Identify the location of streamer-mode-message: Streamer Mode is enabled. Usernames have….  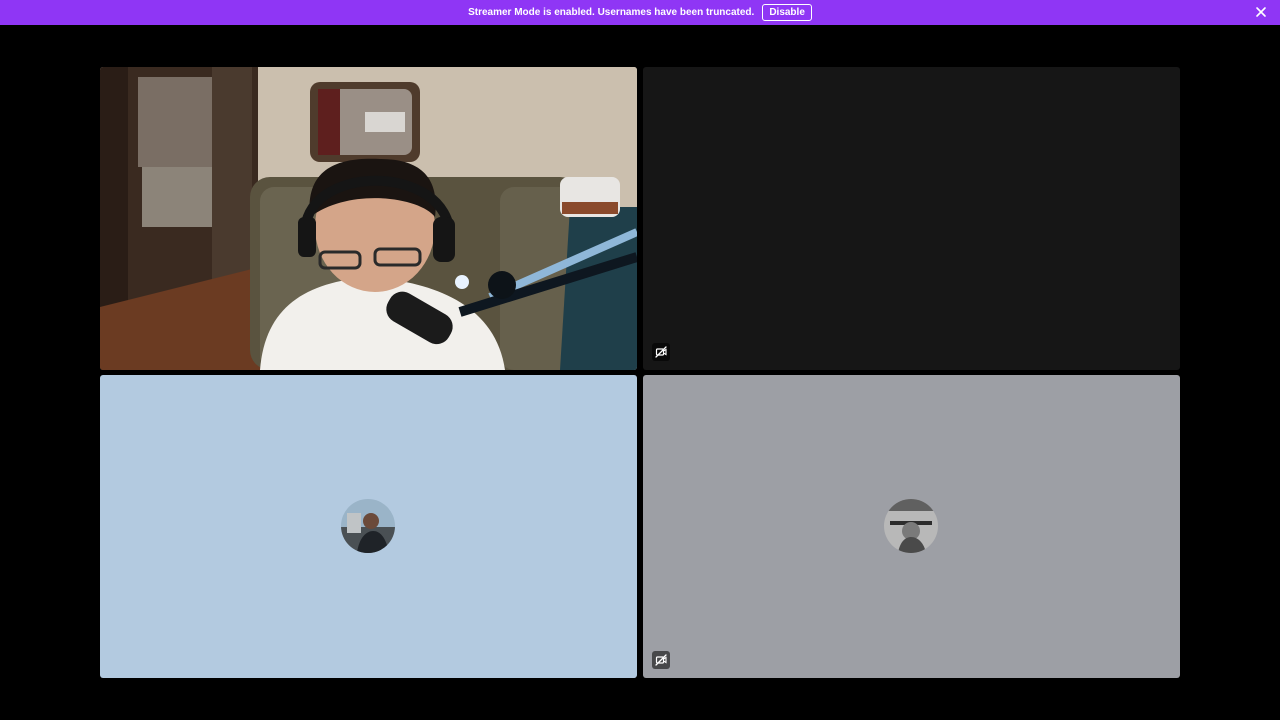
(611, 12).